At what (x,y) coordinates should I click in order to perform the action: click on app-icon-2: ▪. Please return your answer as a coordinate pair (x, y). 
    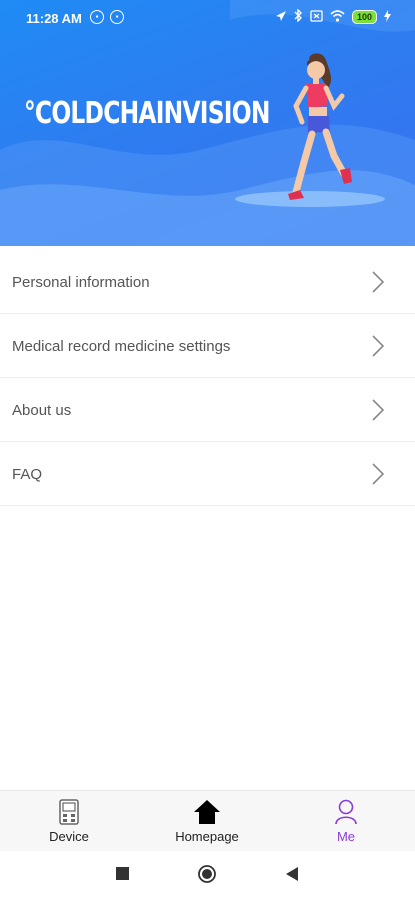
    Looking at the image, I should click on (117, 17).